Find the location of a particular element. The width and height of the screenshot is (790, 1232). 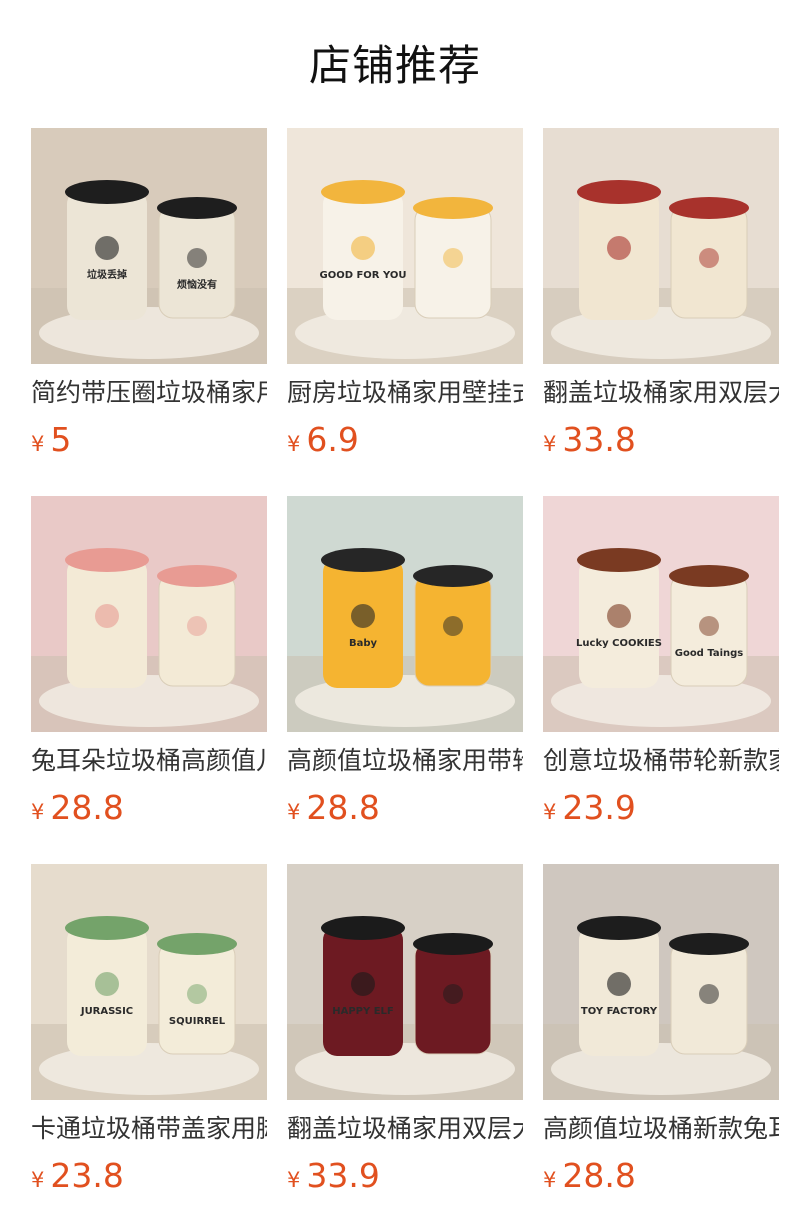

svg-text: TOY FACTORY is located at coordinates (619, 1011).